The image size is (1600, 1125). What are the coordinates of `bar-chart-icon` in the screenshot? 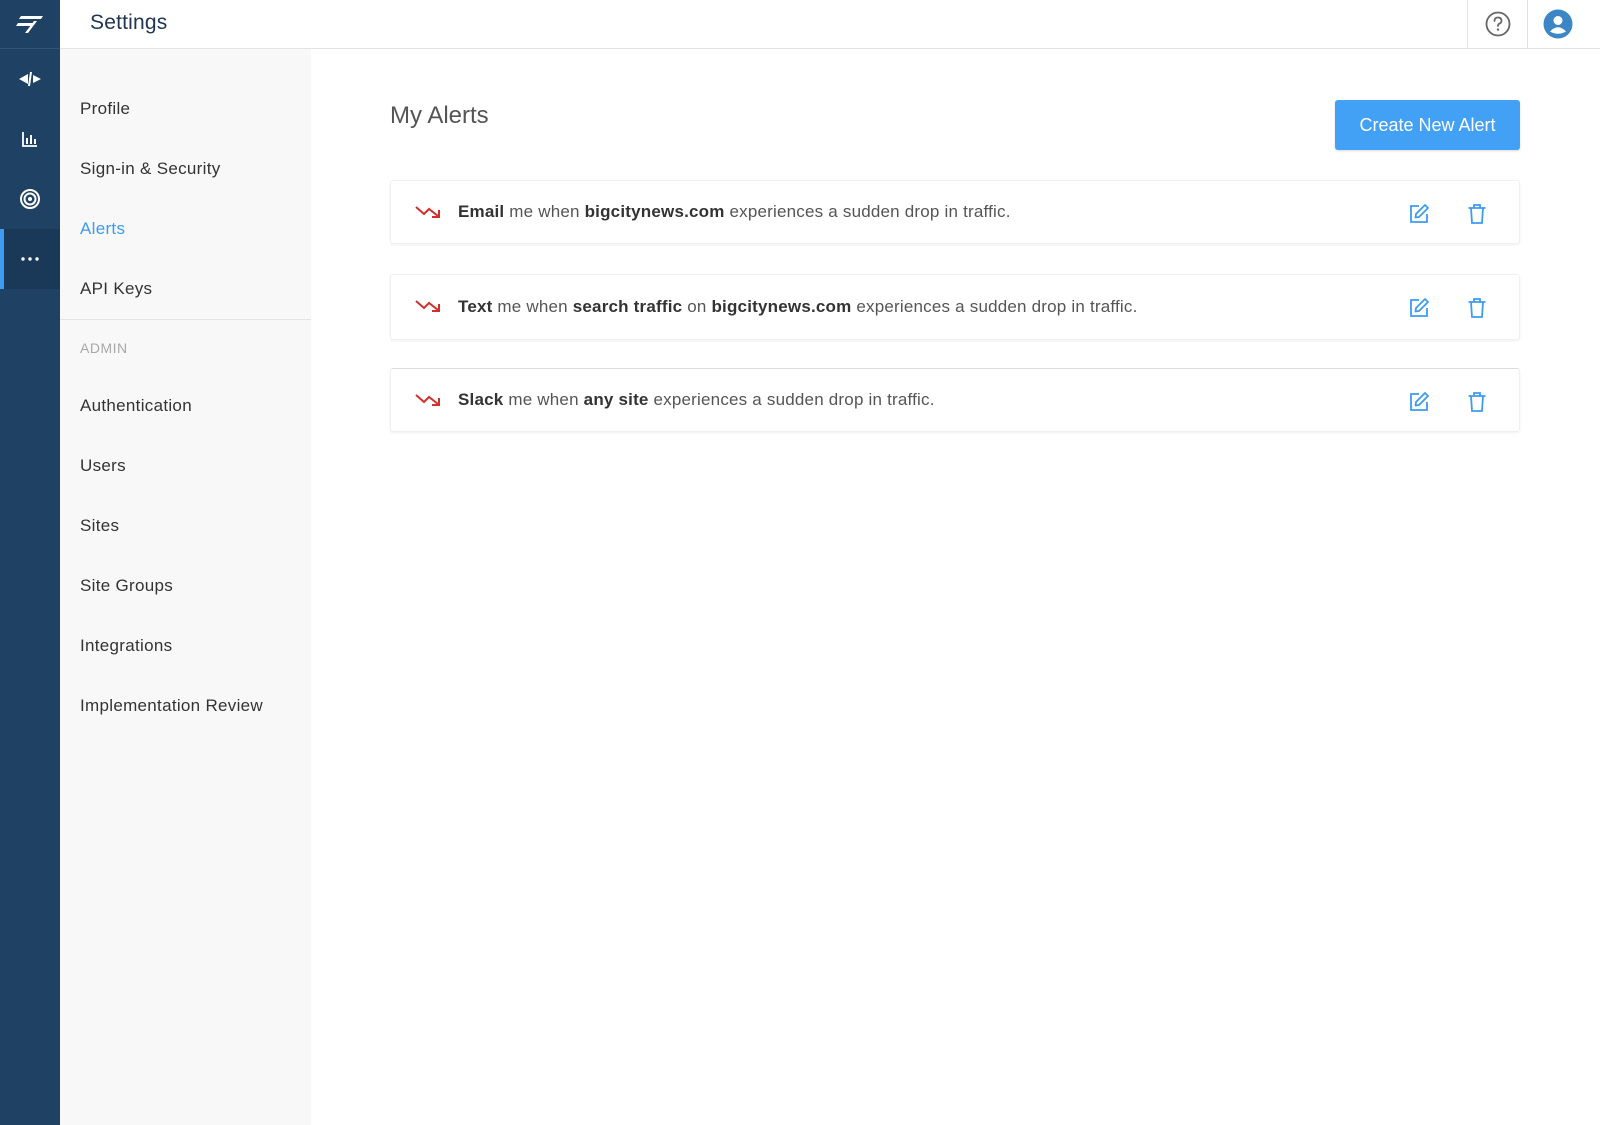 It's located at (29, 139).